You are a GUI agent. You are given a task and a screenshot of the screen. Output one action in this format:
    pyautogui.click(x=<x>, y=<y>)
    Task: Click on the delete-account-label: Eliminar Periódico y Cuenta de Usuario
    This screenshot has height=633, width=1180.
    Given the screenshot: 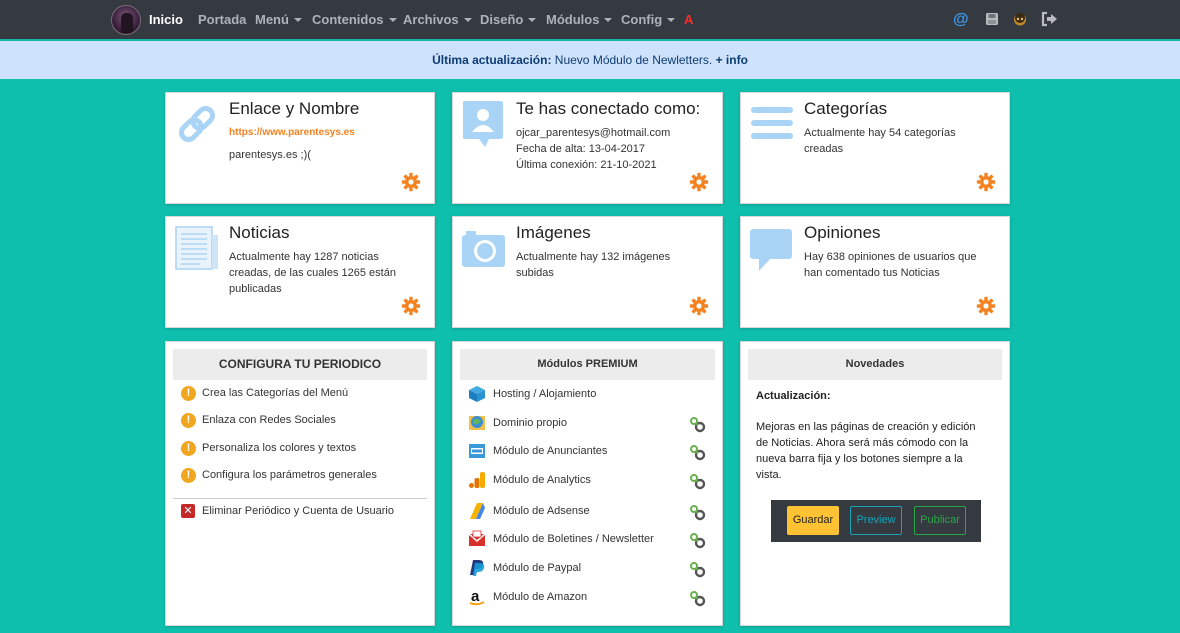 What is the action you would take?
    pyautogui.click(x=298, y=511)
    